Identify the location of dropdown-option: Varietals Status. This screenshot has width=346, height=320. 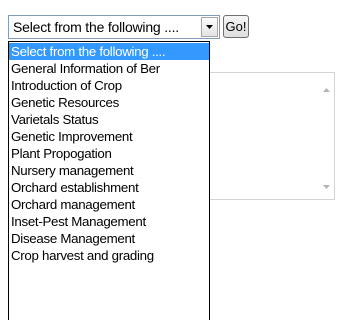
(109, 119).